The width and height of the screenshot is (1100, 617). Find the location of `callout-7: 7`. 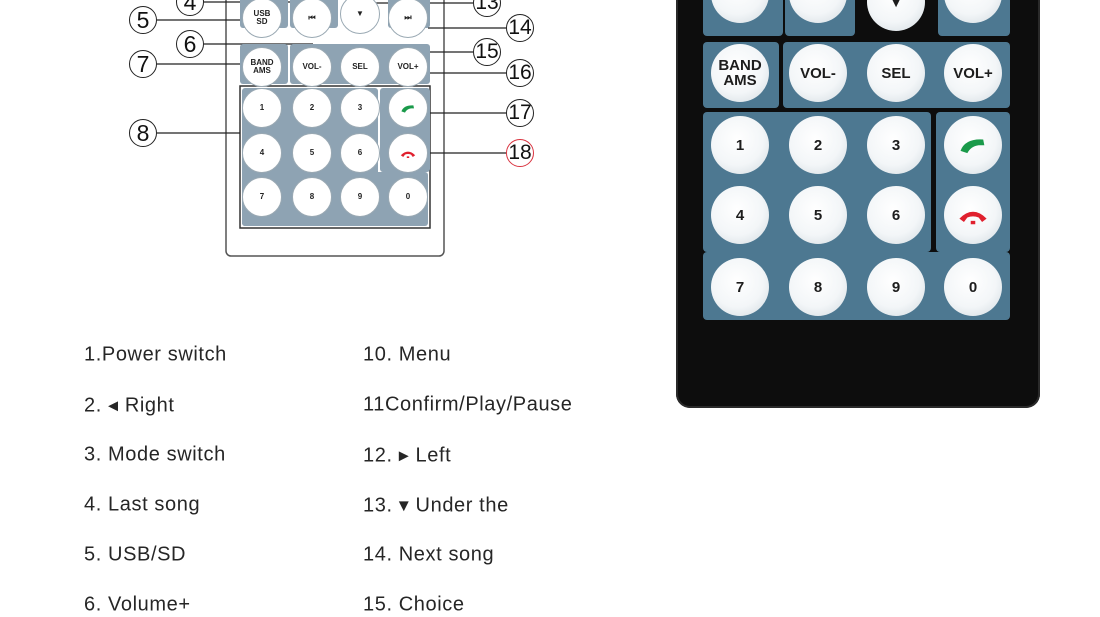

callout-7: 7 is located at coordinates (143, 64).